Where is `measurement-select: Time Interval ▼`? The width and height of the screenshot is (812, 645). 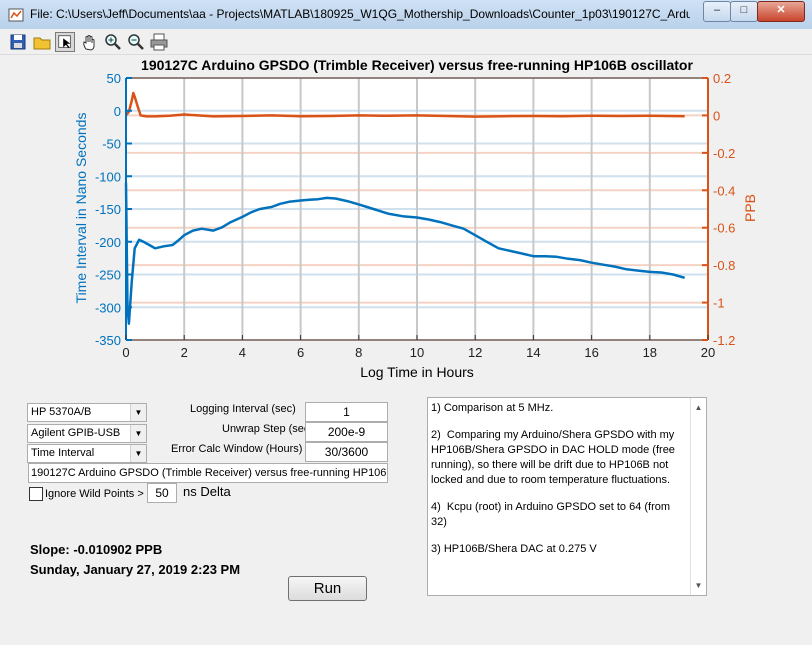
measurement-select: Time Interval ▼ is located at coordinates (87, 453).